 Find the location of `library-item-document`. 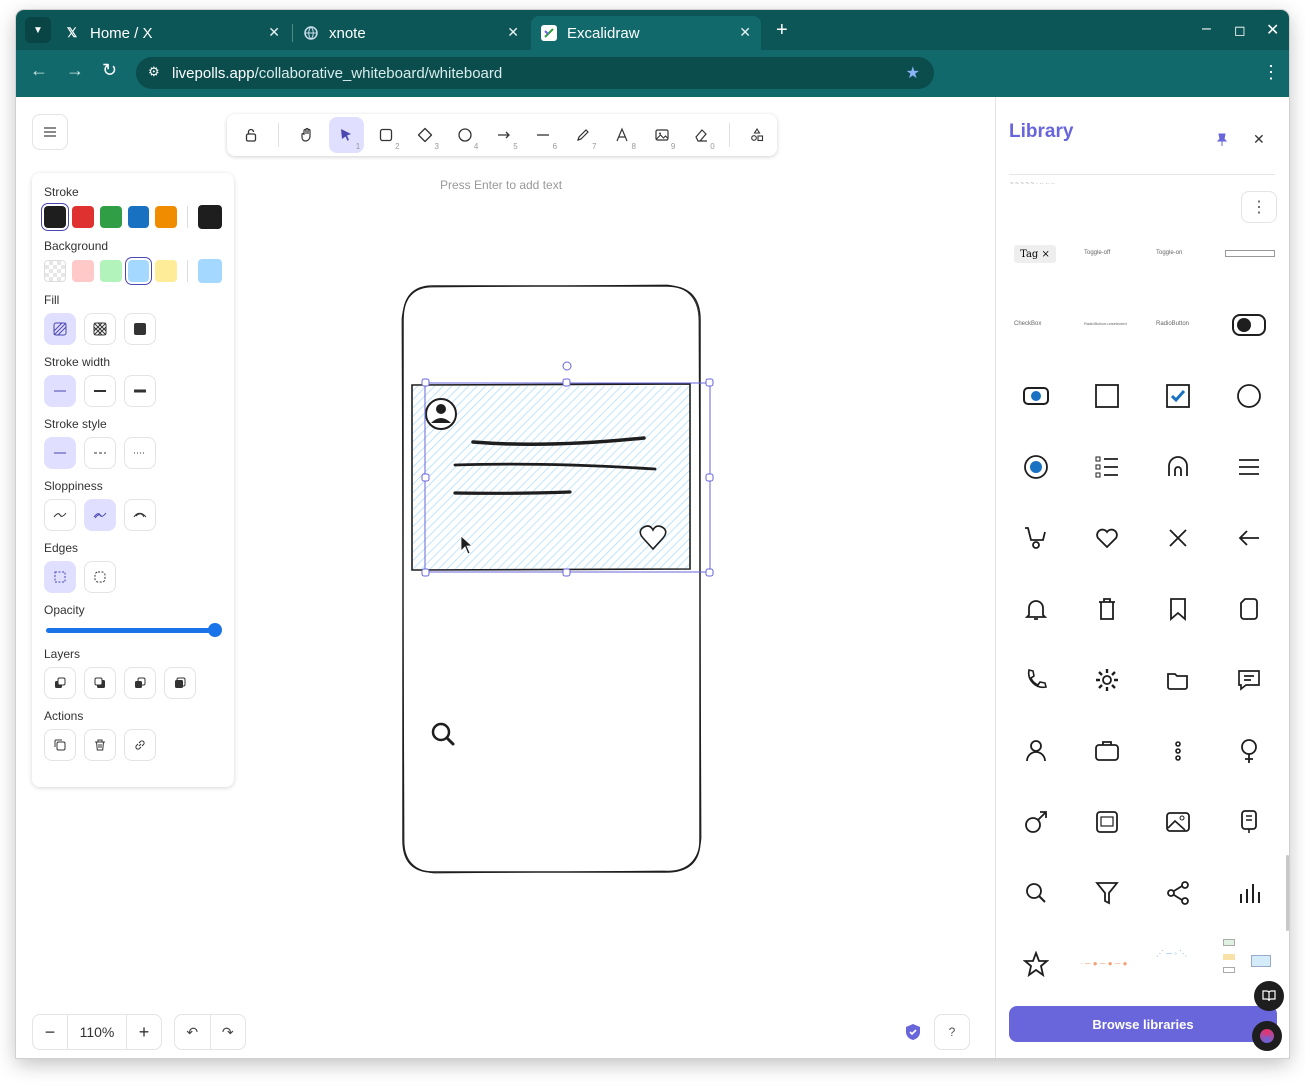

library-item-document is located at coordinates (1249, 609).